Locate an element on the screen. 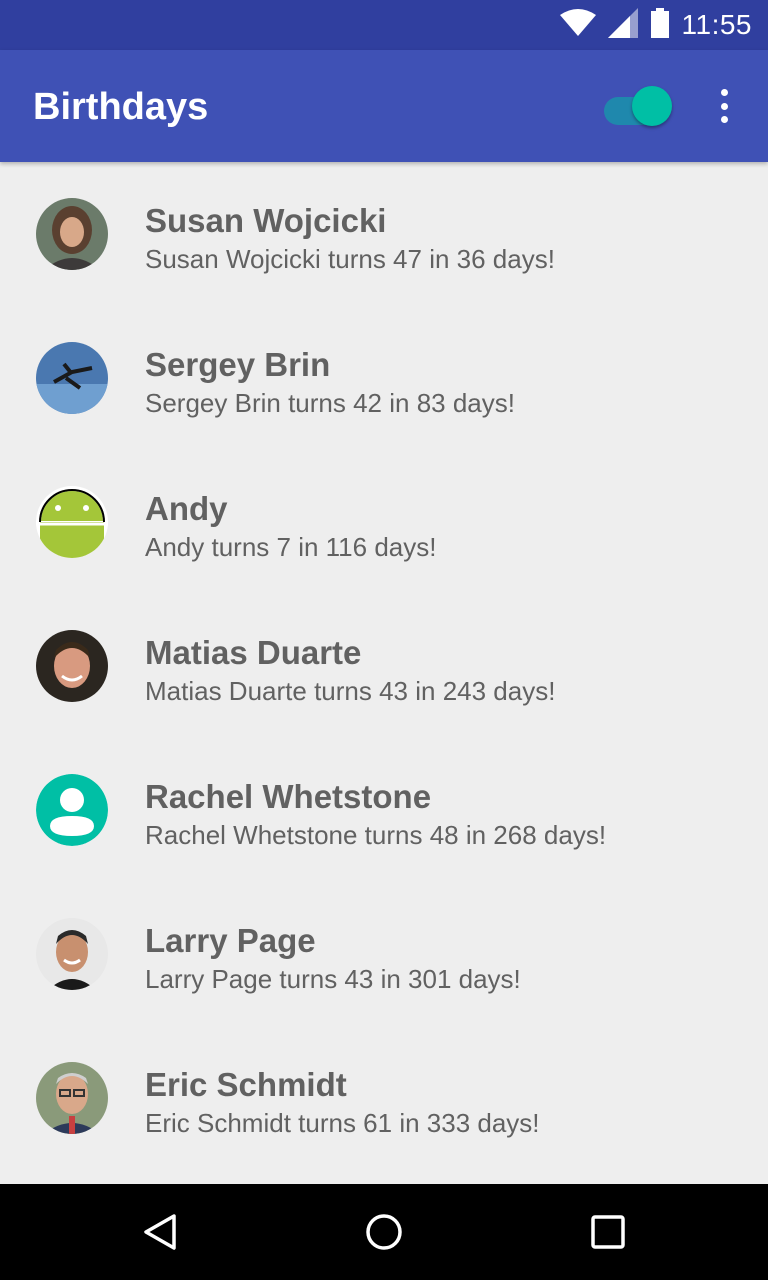 The height and width of the screenshot is (1280, 768). contact-name: Andy is located at coordinates (186, 508).